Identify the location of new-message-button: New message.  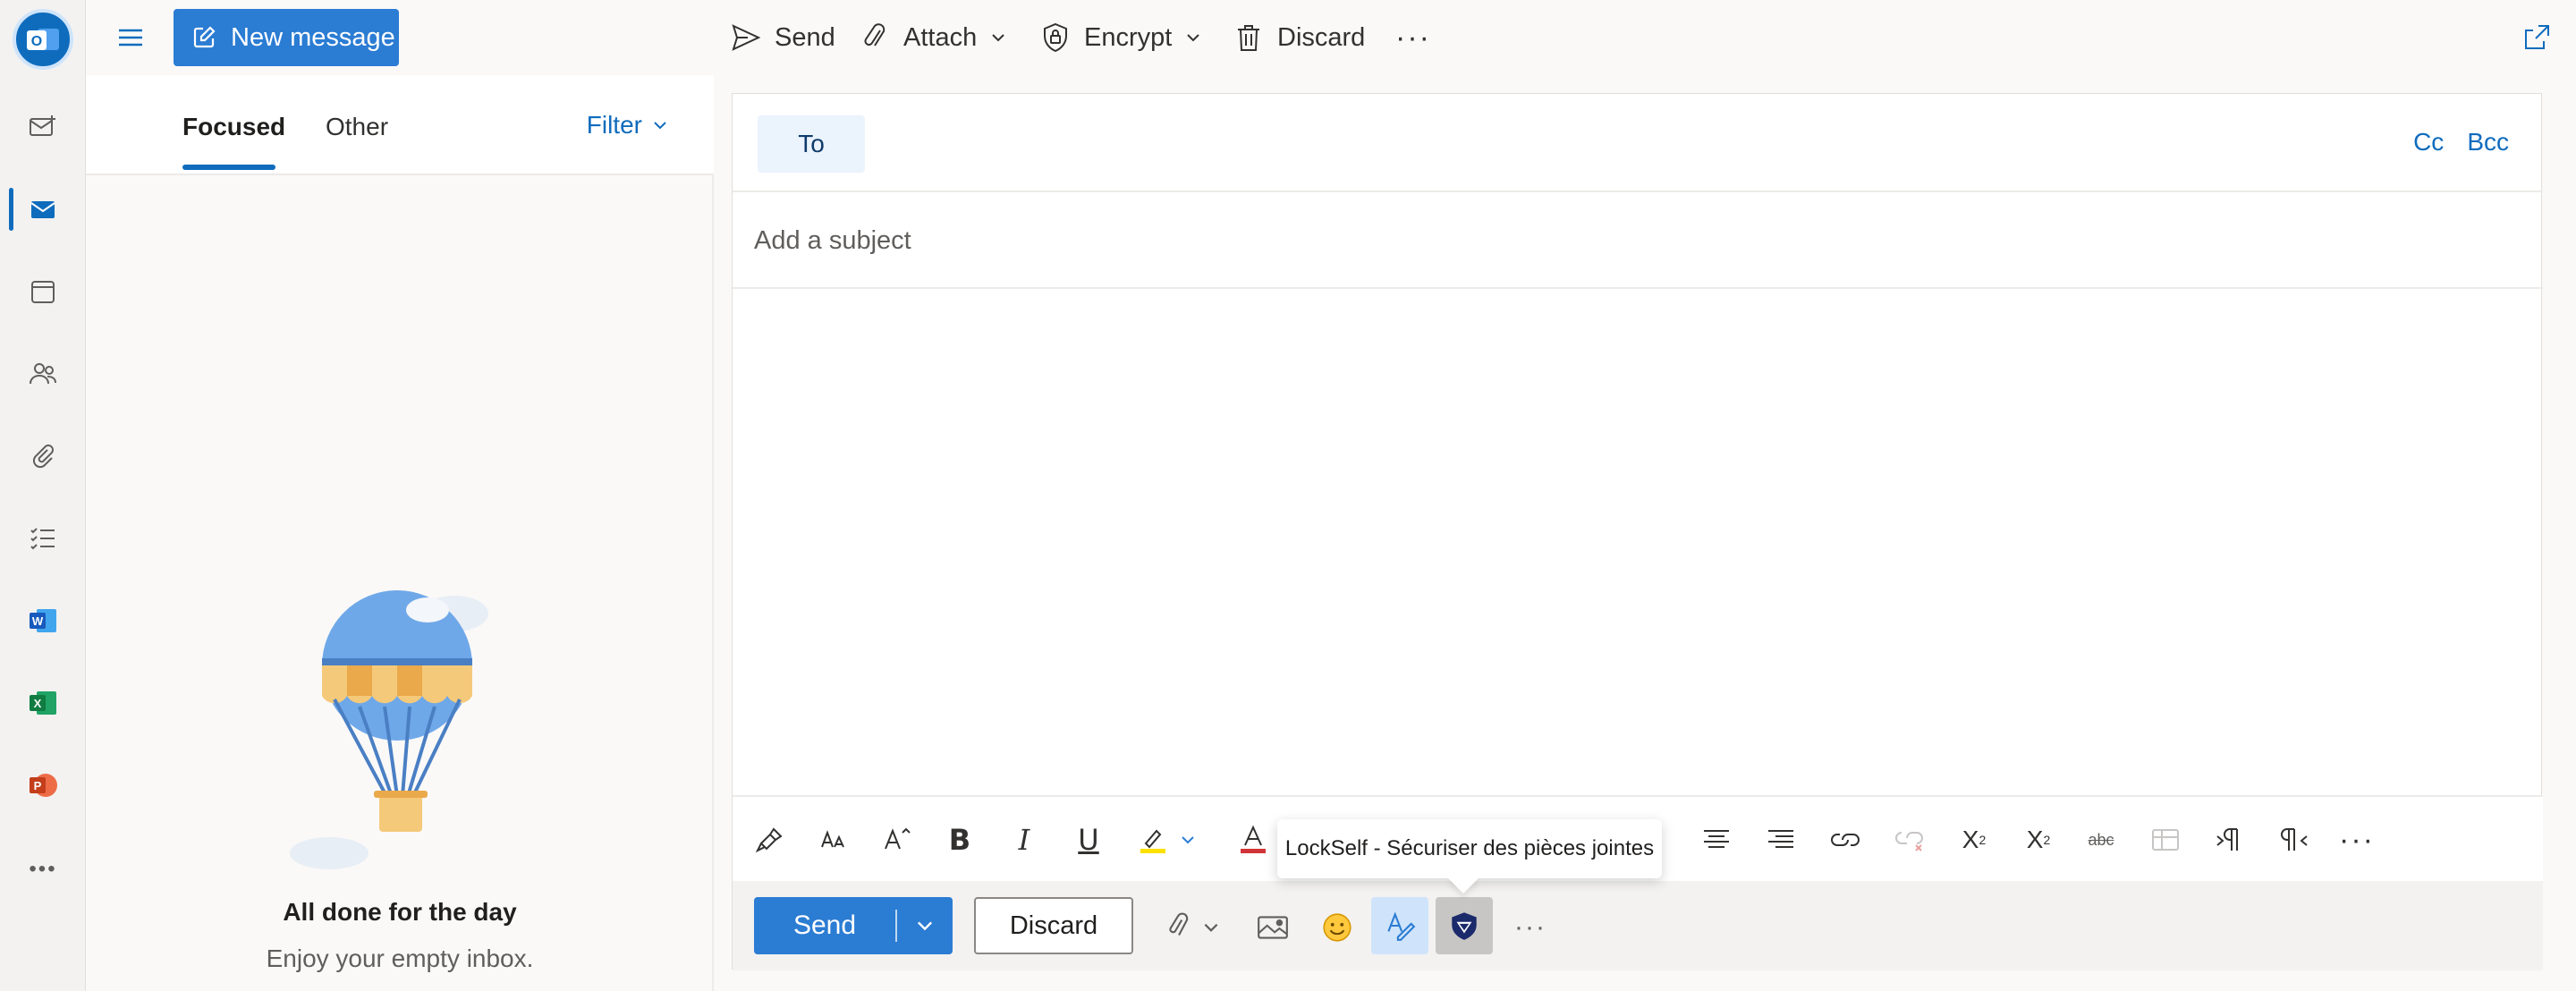
(286, 37).